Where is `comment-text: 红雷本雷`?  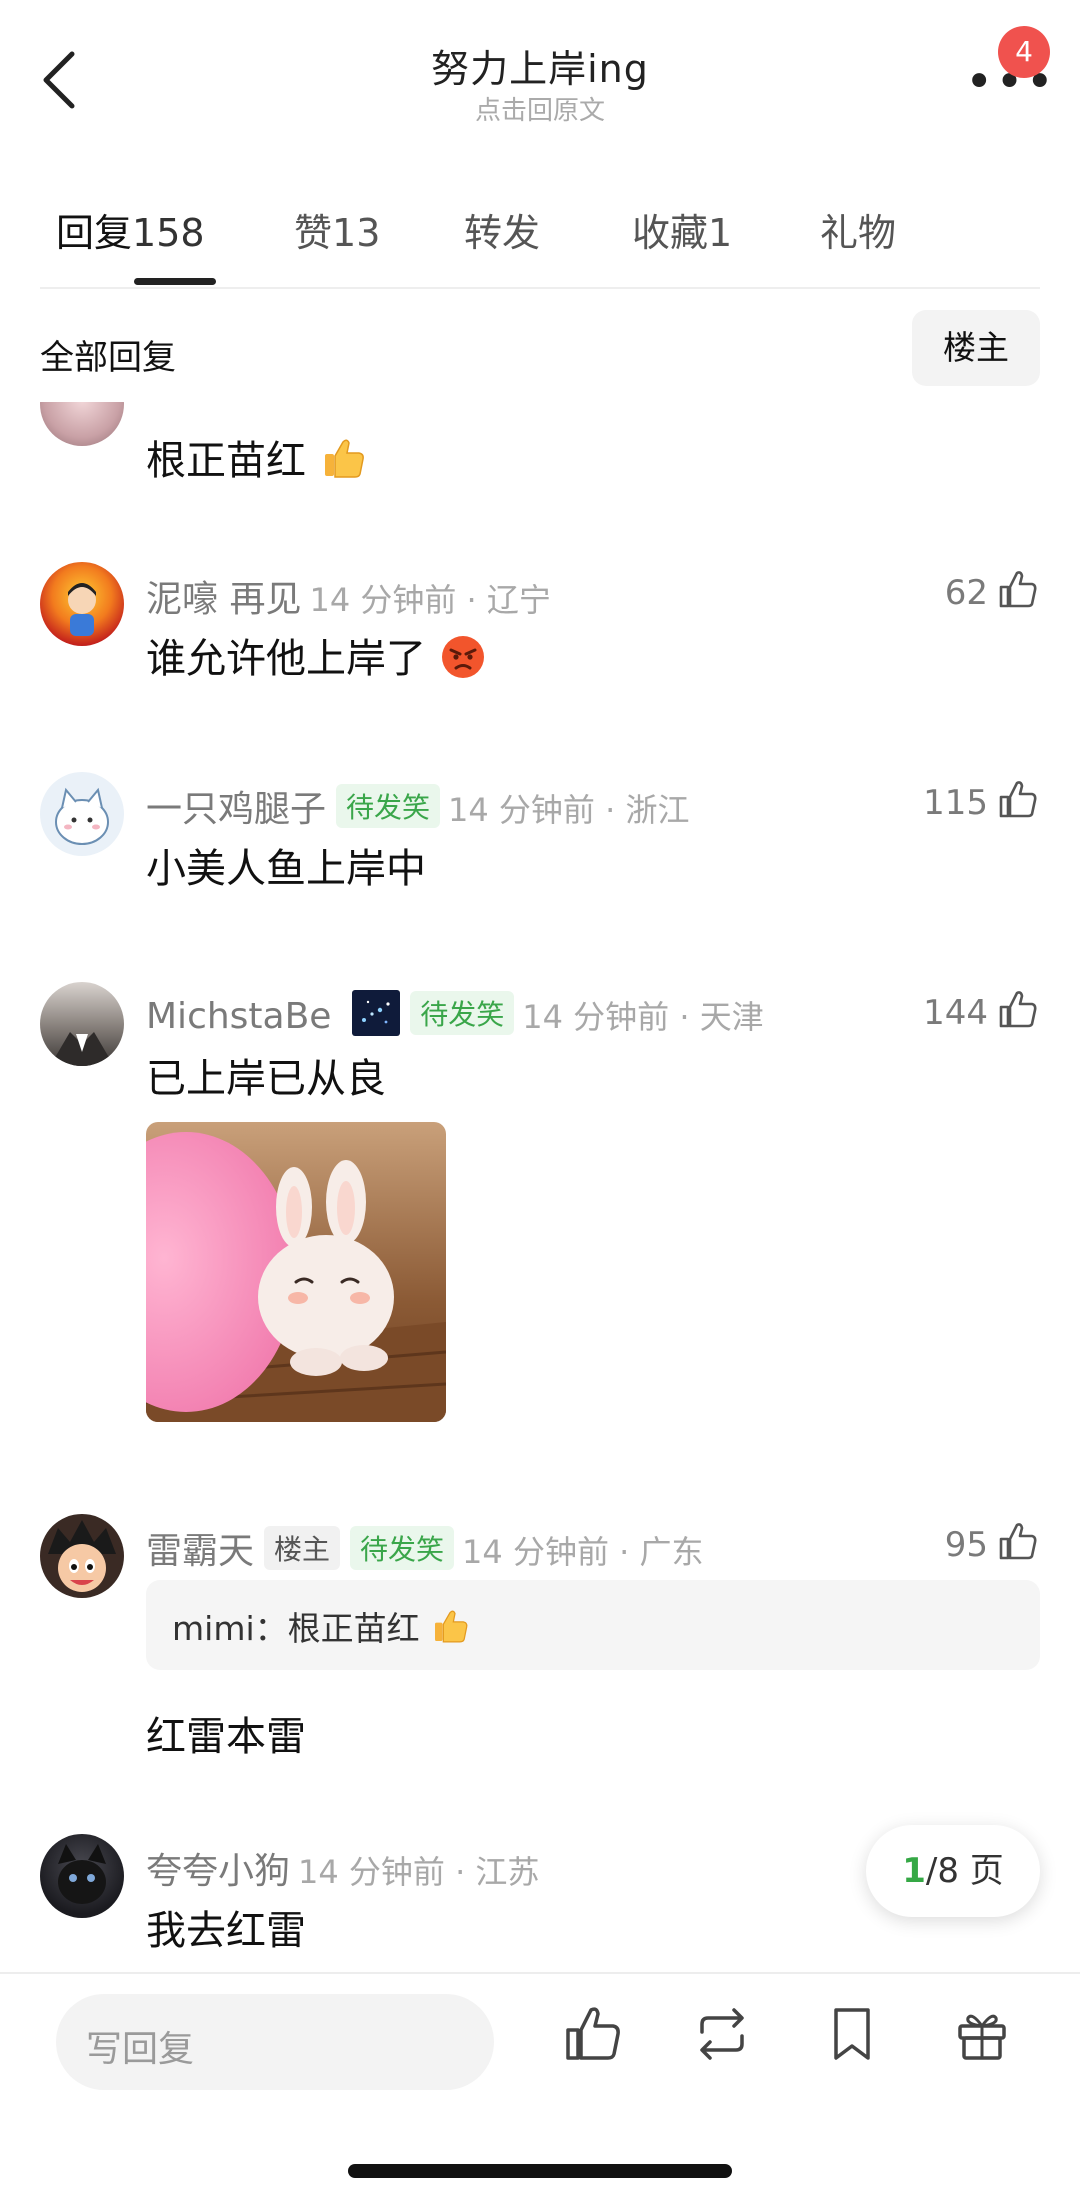
comment-text: 红雷本雷 is located at coordinates (226, 1737).